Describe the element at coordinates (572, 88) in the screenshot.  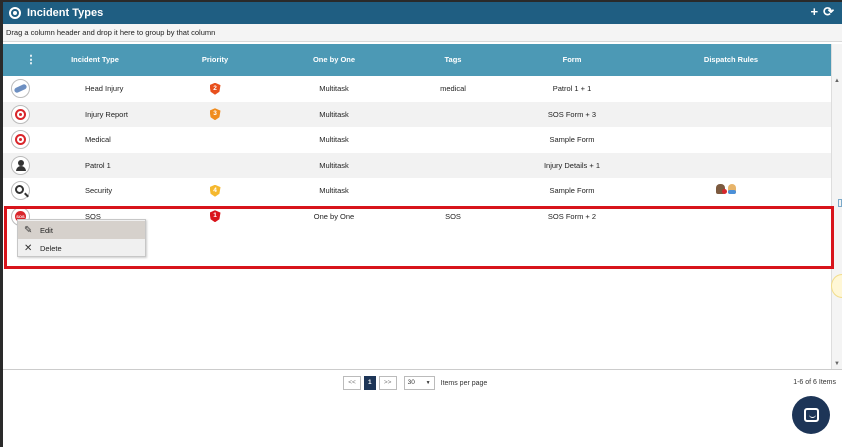
I see `form-cell: Patrol 1 + 1` at that location.